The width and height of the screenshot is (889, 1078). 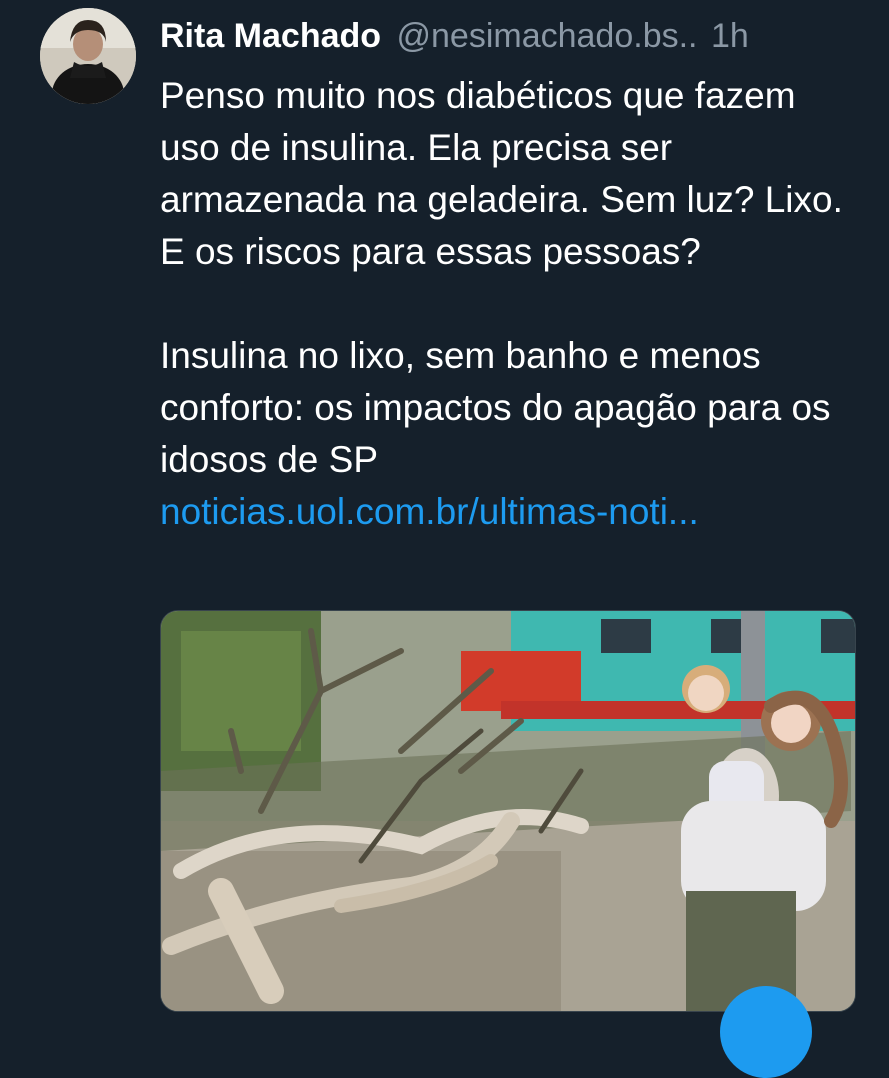 I want to click on author-name: Rita Machado, so click(x=270, y=36).